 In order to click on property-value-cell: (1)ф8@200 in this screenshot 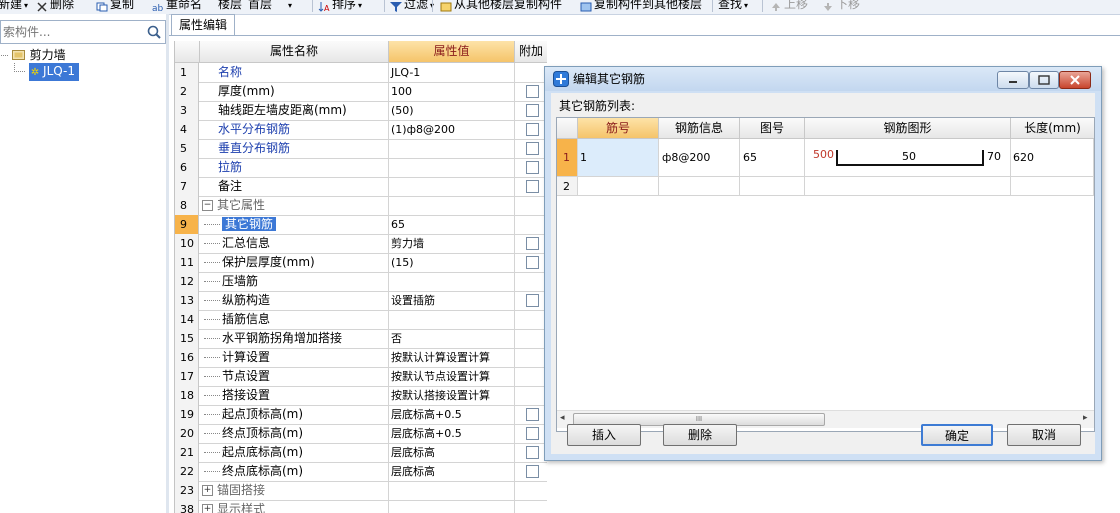, I will do `click(452, 129)`.